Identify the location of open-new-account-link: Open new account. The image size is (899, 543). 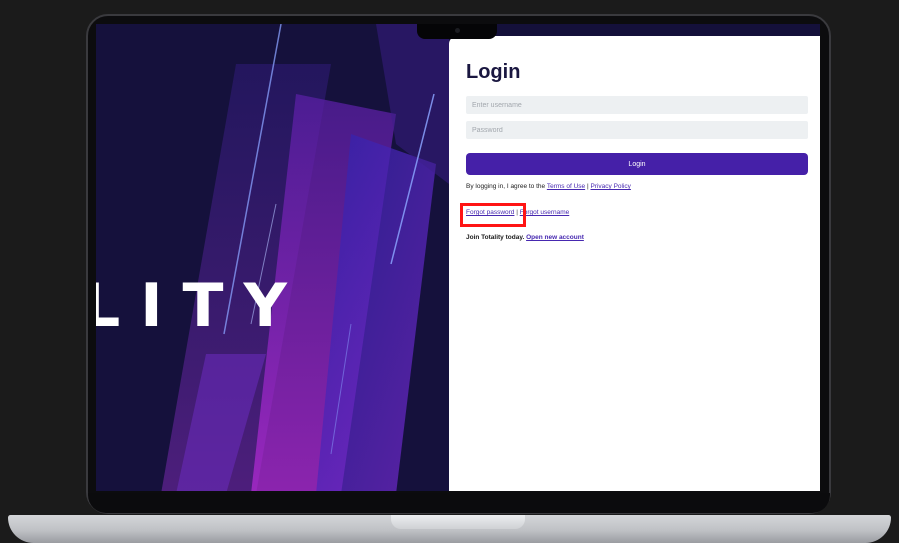
(555, 237).